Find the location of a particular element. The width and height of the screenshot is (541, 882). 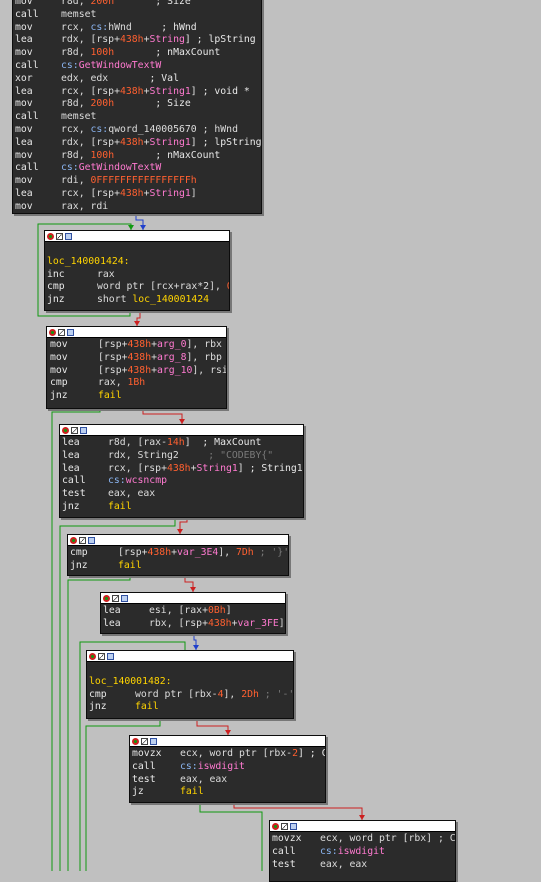

instruction-line: lea rcx, [rsp+438h+String1] ; String1 is located at coordinates (181, 469).